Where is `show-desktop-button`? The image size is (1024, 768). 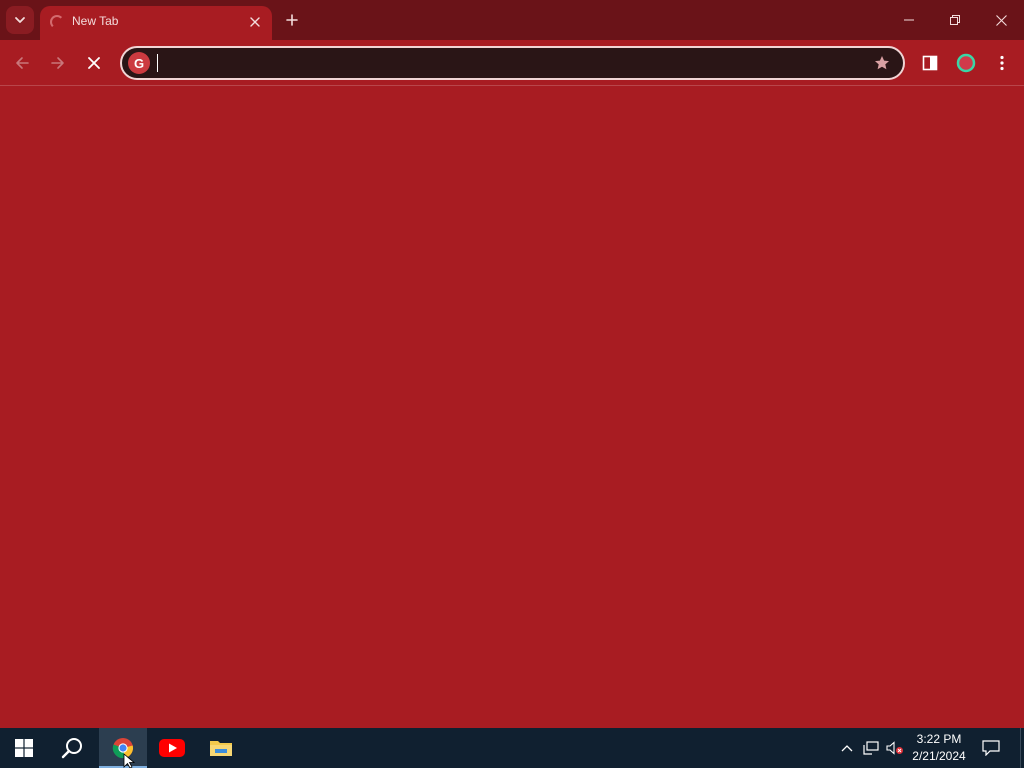
show-desktop-button is located at coordinates (1022, 748).